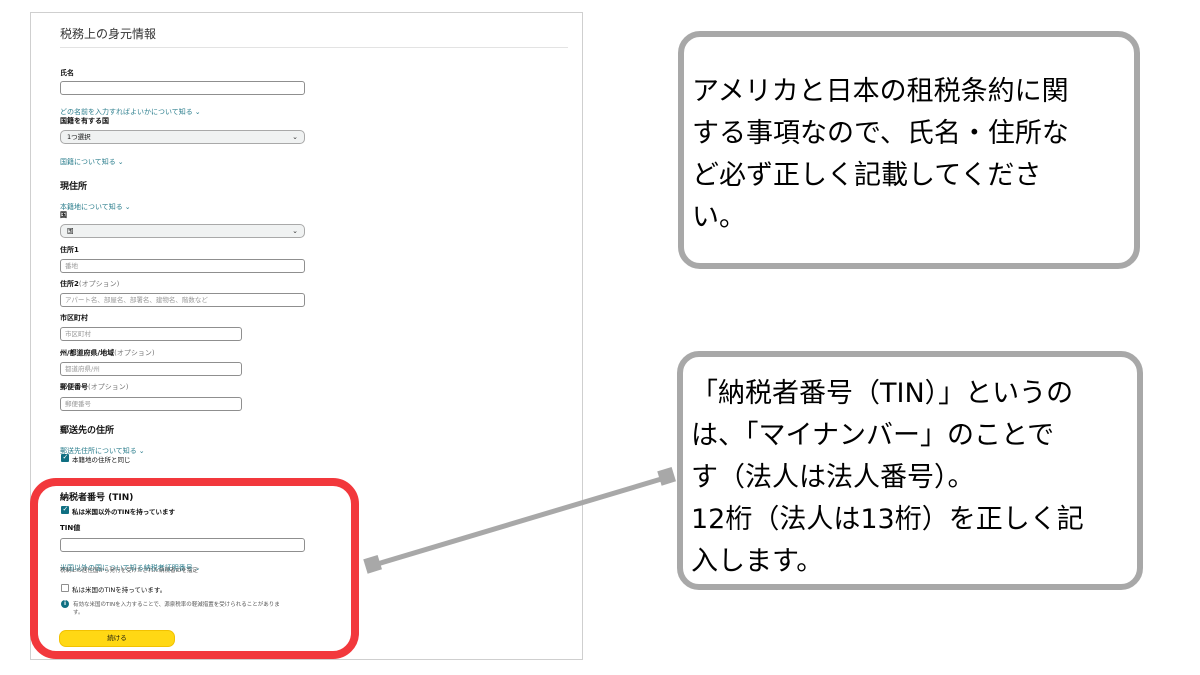 The width and height of the screenshot is (1200, 675). I want to click on connector-line-segment, so click(521, 521).